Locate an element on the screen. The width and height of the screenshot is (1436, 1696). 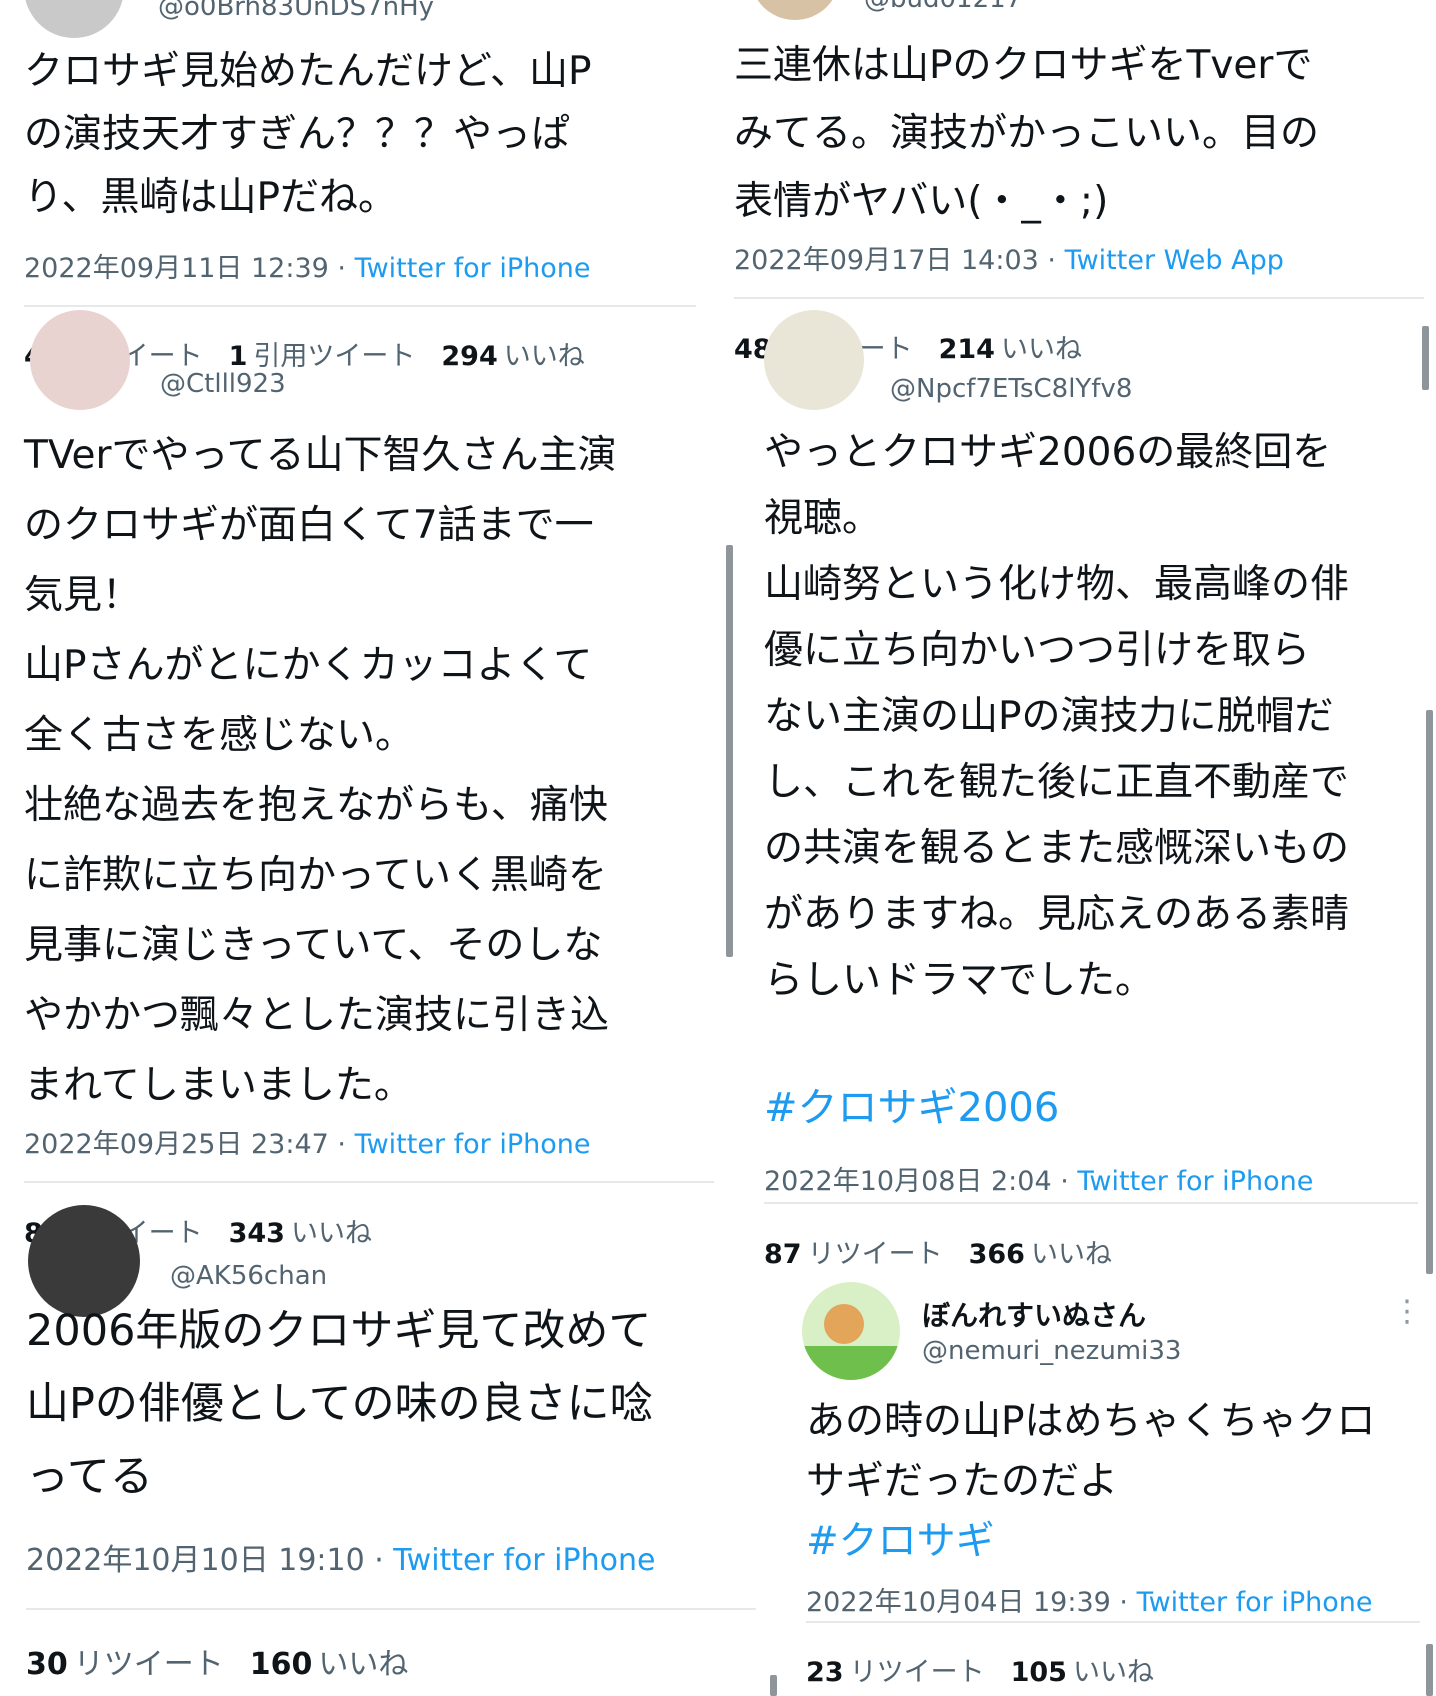
tweet-handle: @Npcf7ETsC8lYfv8 is located at coordinates (1011, 389).